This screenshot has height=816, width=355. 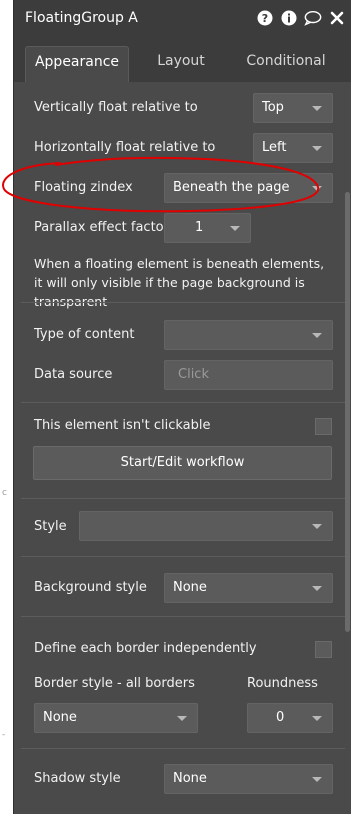 I want to click on shadow-style-label: Shadow style, so click(x=77, y=778).